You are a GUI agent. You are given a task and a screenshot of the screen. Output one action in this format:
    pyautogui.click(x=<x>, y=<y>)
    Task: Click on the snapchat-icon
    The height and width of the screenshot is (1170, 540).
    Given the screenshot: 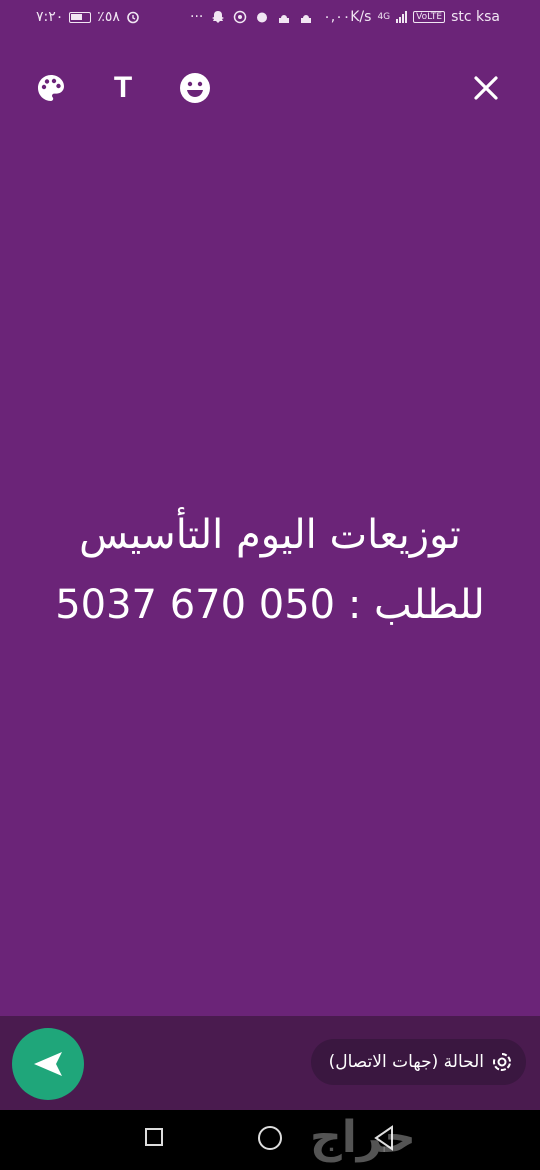 What is the action you would take?
    pyautogui.click(x=218, y=17)
    